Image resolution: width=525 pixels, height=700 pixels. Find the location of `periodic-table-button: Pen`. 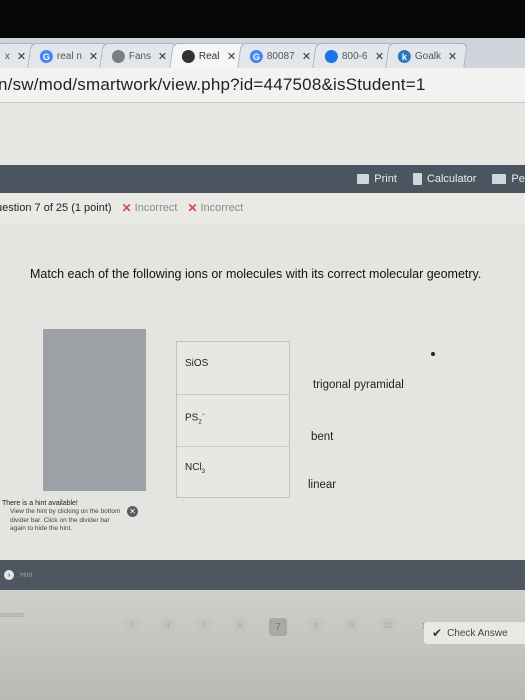

periodic-table-button: Pen is located at coordinates (508, 179).